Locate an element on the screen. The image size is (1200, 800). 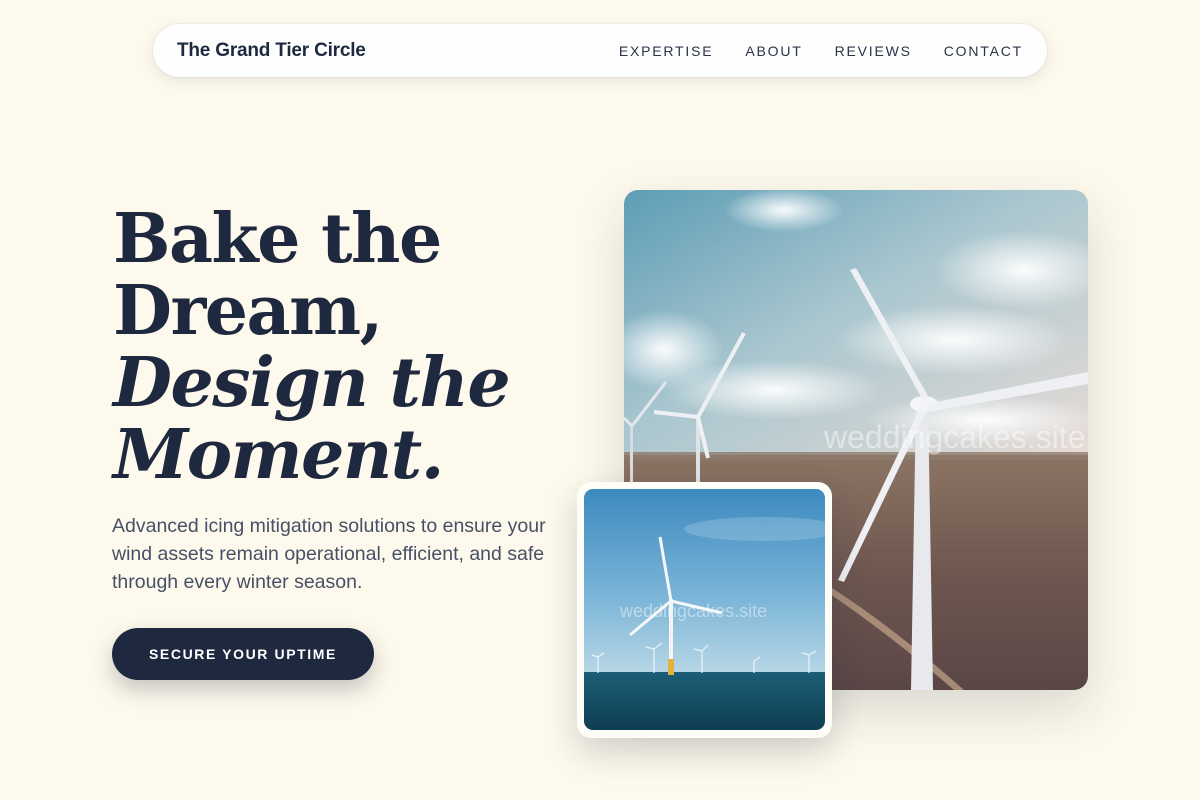
secure-uptime-button: SECURE YOUR UPTIME is located at coordinates (243, 654).